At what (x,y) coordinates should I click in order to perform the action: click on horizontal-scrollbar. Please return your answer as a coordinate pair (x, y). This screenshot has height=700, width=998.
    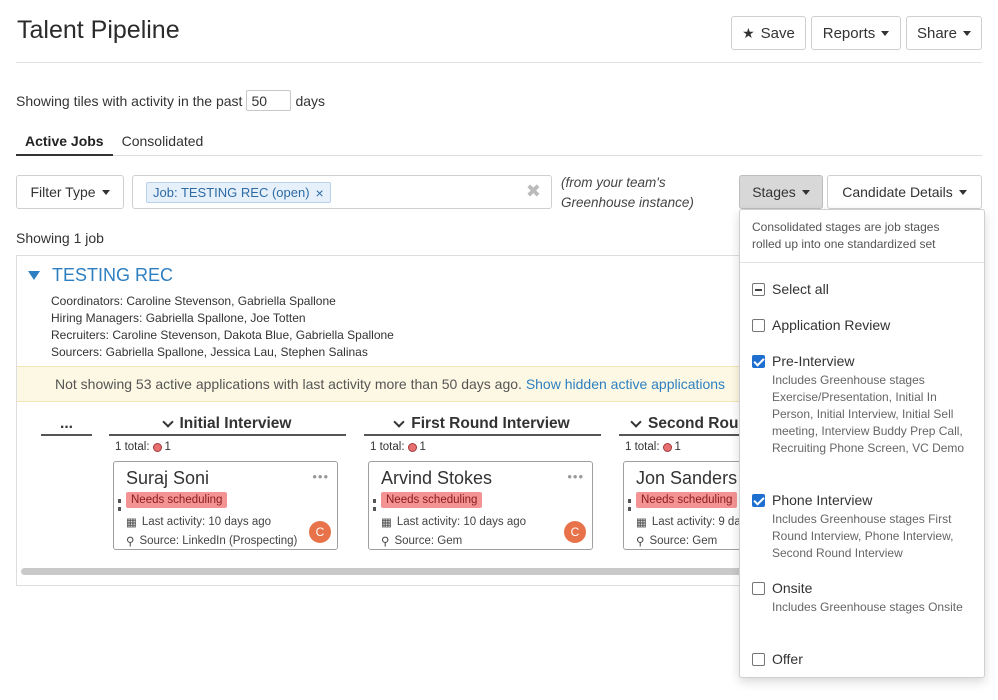
    Looking at the image, I should click on (398, 571).